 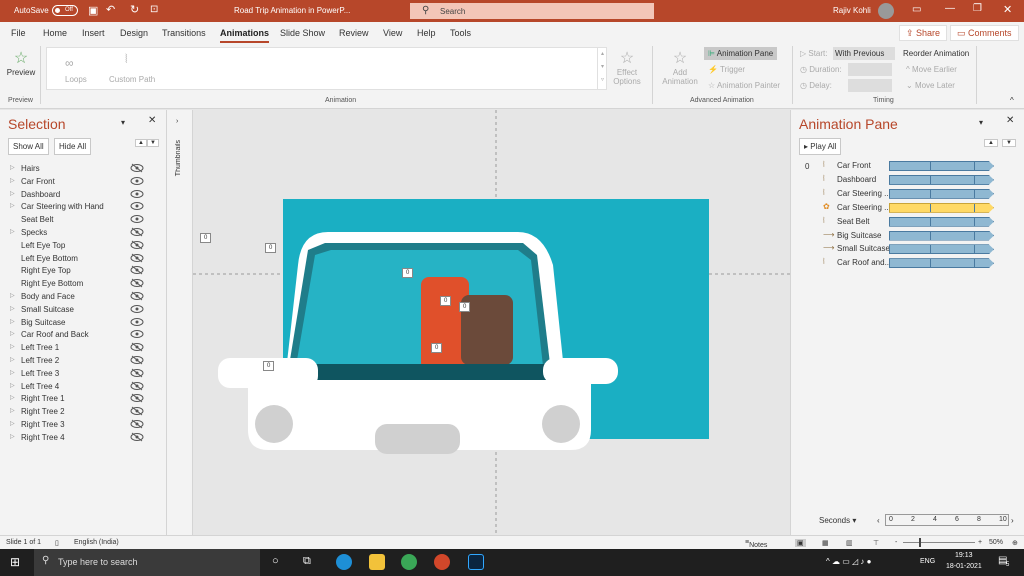 What do you see at coordinates (864, 53) in the screenshot?
I see `start-select: With Previous` at bounding box center [864, 53].